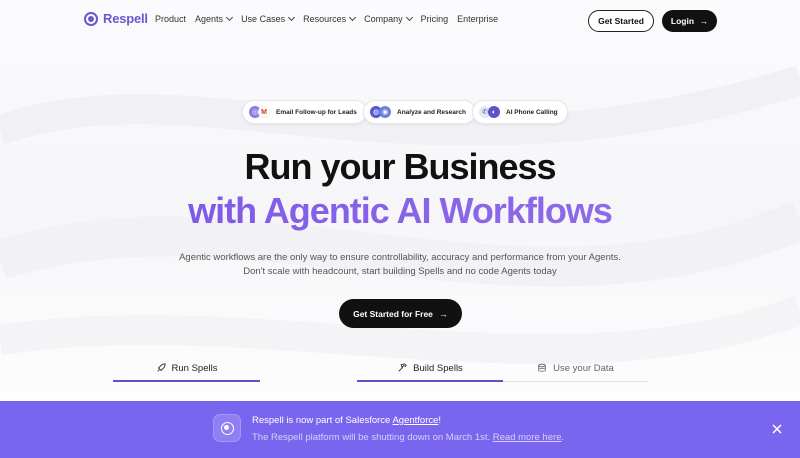  Describe the element at coordinates (682, 21) in the screenshot. I see `login-label: Login` at that location.